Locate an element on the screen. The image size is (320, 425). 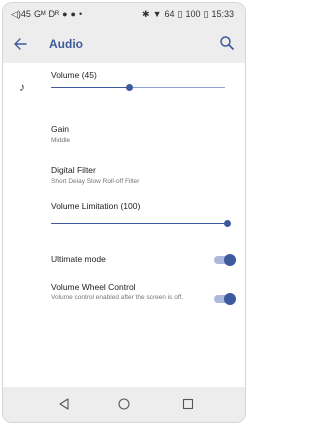
digital-filter-label: Digital Filter is located at coordinates (73, 170).